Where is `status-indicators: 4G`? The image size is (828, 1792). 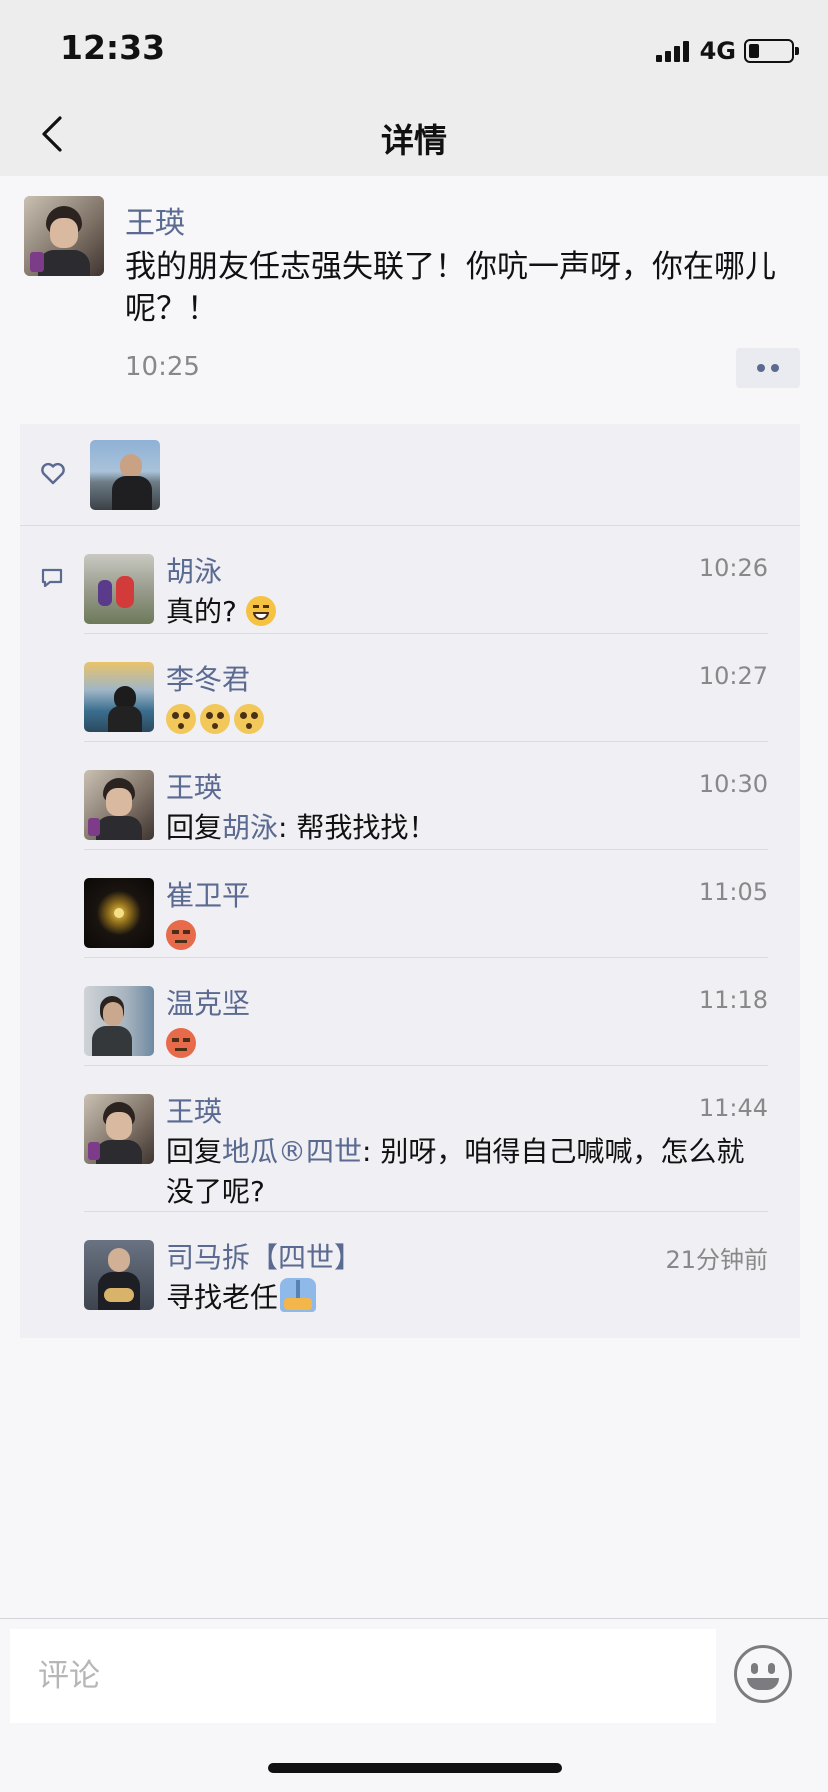 status-indicators: 4G is located at coordinates (727, 51).